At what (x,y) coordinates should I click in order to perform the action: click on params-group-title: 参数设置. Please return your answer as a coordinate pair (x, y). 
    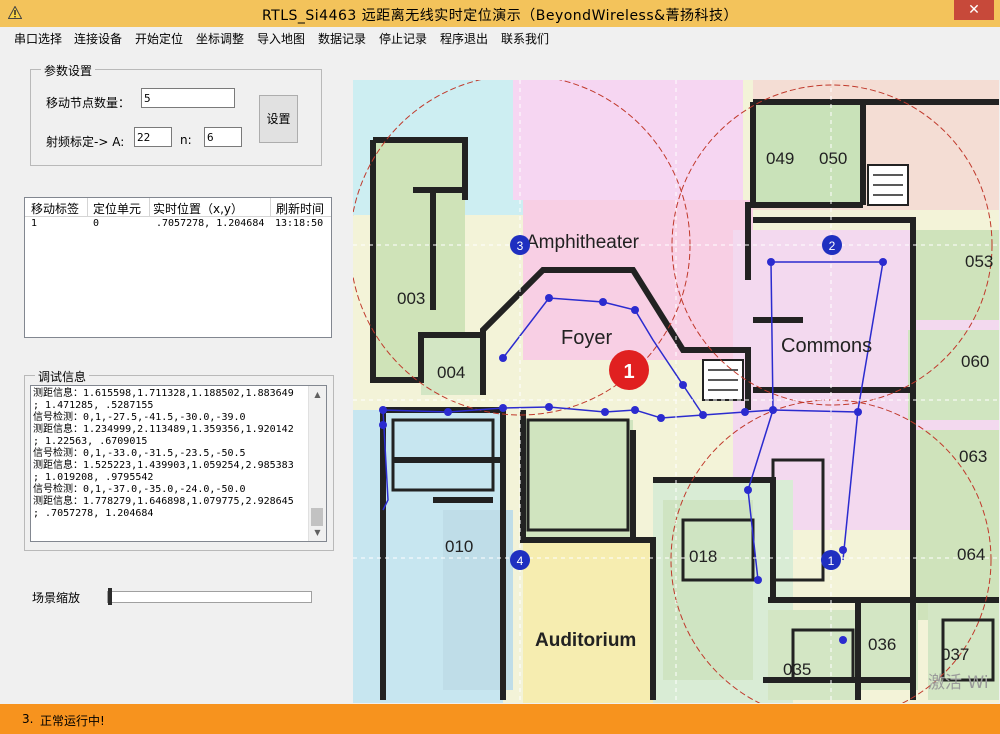
    Looking at the image, I should click on (68, 70).